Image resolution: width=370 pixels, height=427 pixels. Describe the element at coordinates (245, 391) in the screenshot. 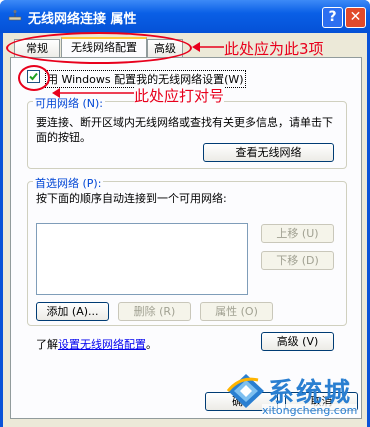

I see `watermark-logo-icon` at that location.